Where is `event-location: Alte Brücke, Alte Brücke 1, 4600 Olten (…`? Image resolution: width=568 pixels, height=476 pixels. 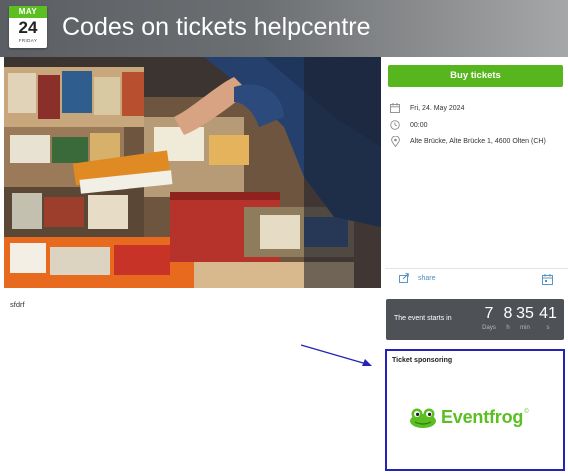 event-location: Alte Brücke, Alte Brücke 1, 4600 Olten (… is located at coordinates (478, 141).